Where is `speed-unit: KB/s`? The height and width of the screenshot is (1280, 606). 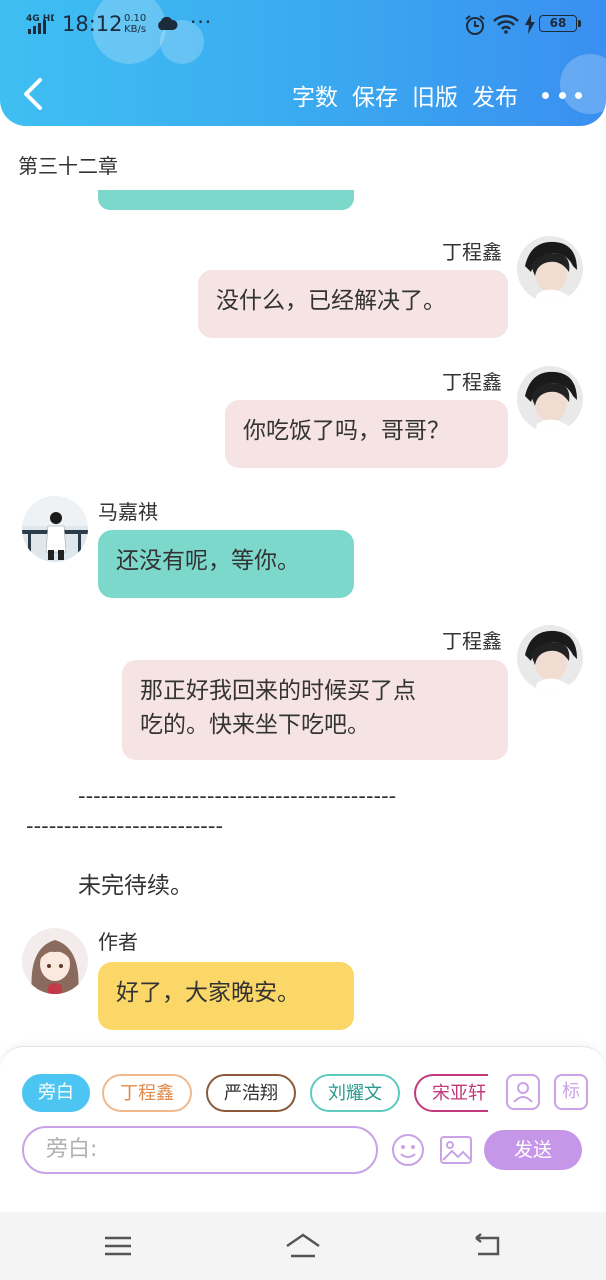 speed-unit: KB/s is located at coordinates (135, 29).